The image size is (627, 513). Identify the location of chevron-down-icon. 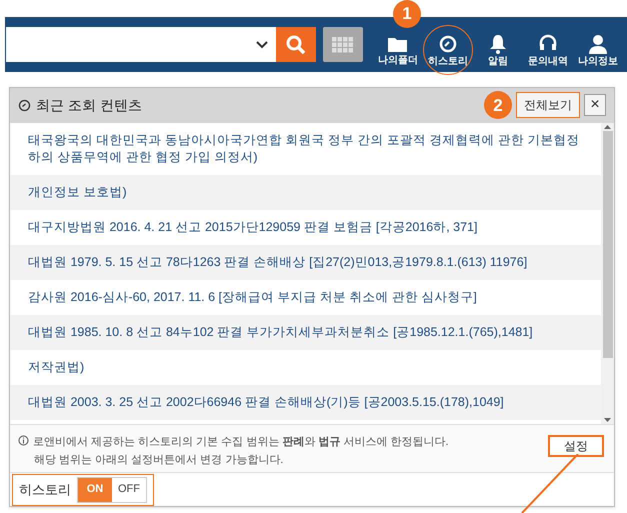
(262, 44).